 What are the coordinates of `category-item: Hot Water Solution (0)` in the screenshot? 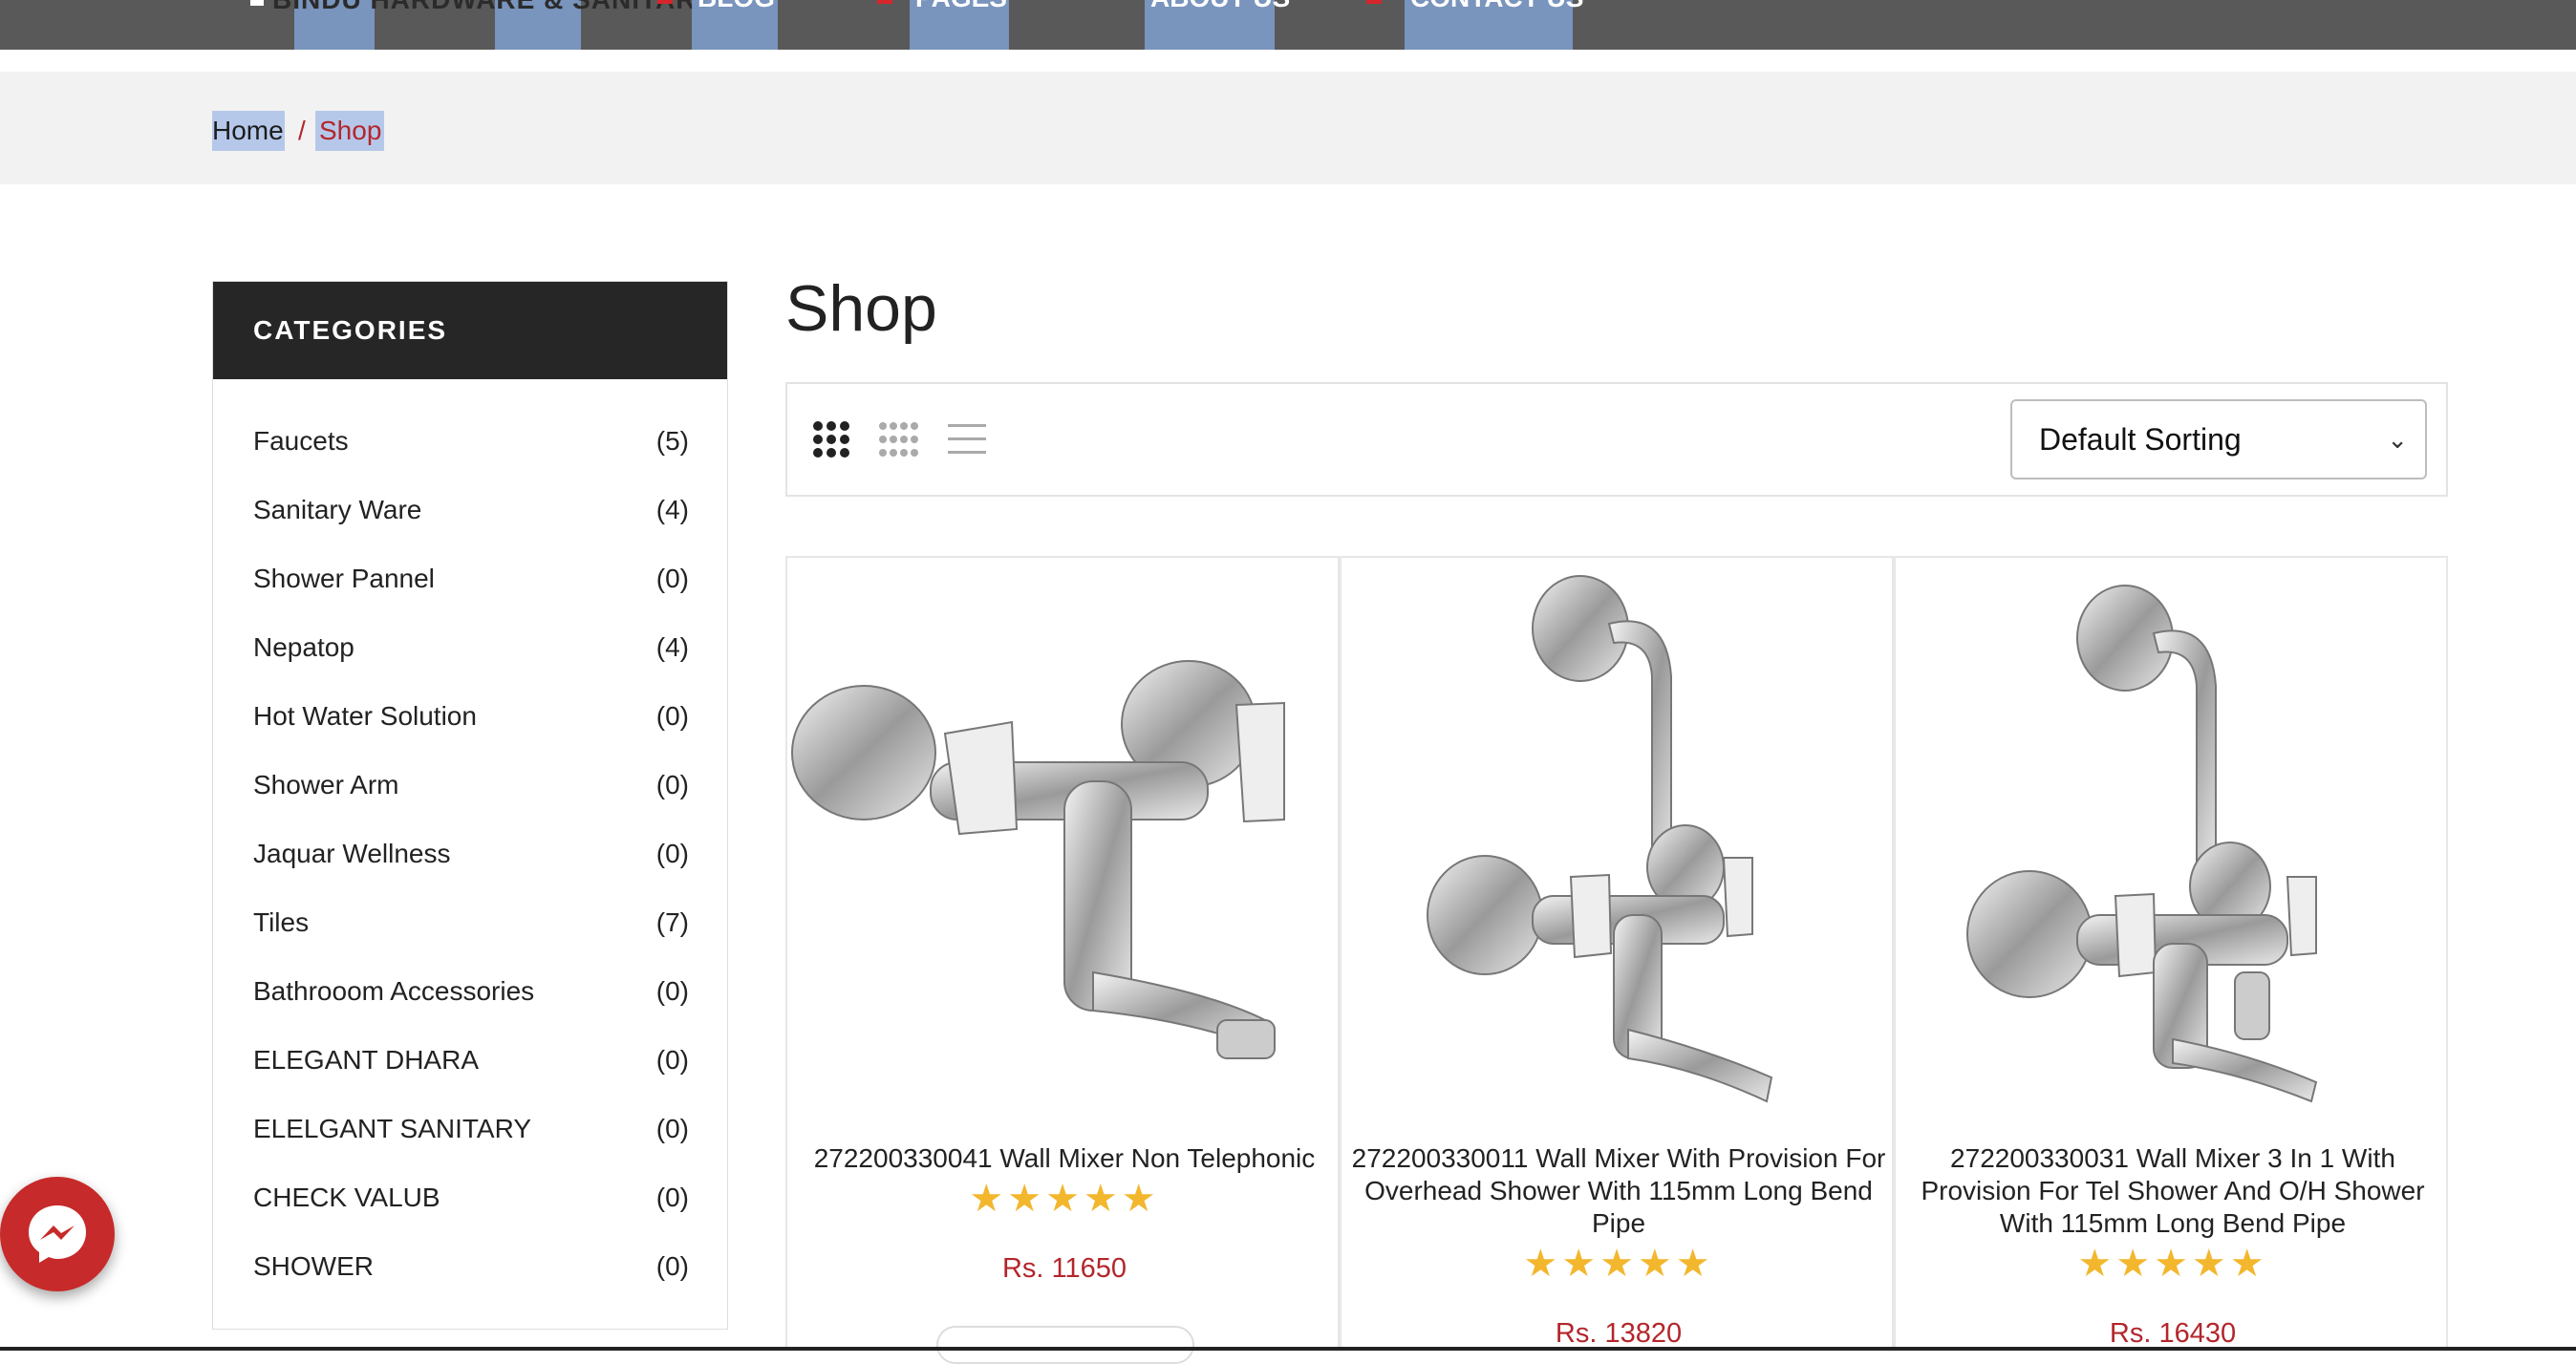 It's located at (471, 716).